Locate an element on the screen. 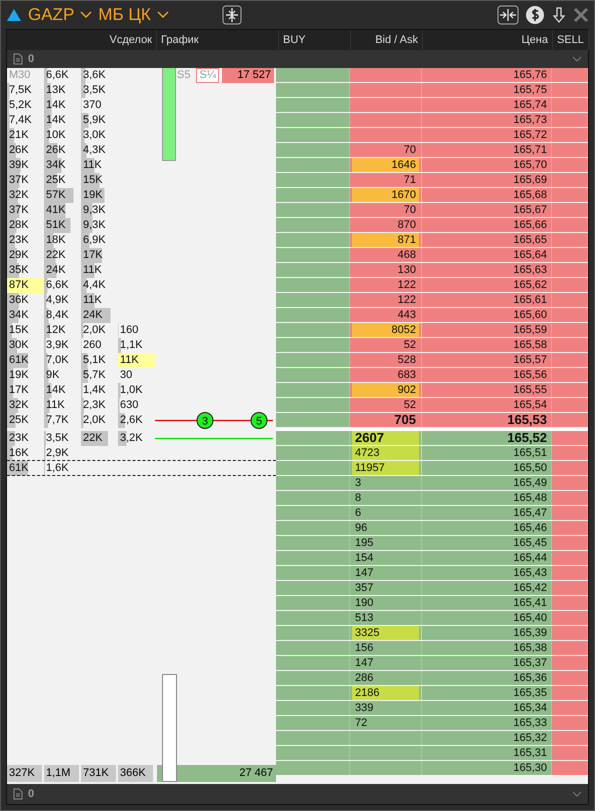 The width and height of the screenshot is (595, 811). bid-ask-cell: 3 is located at coordinates (386, 483).